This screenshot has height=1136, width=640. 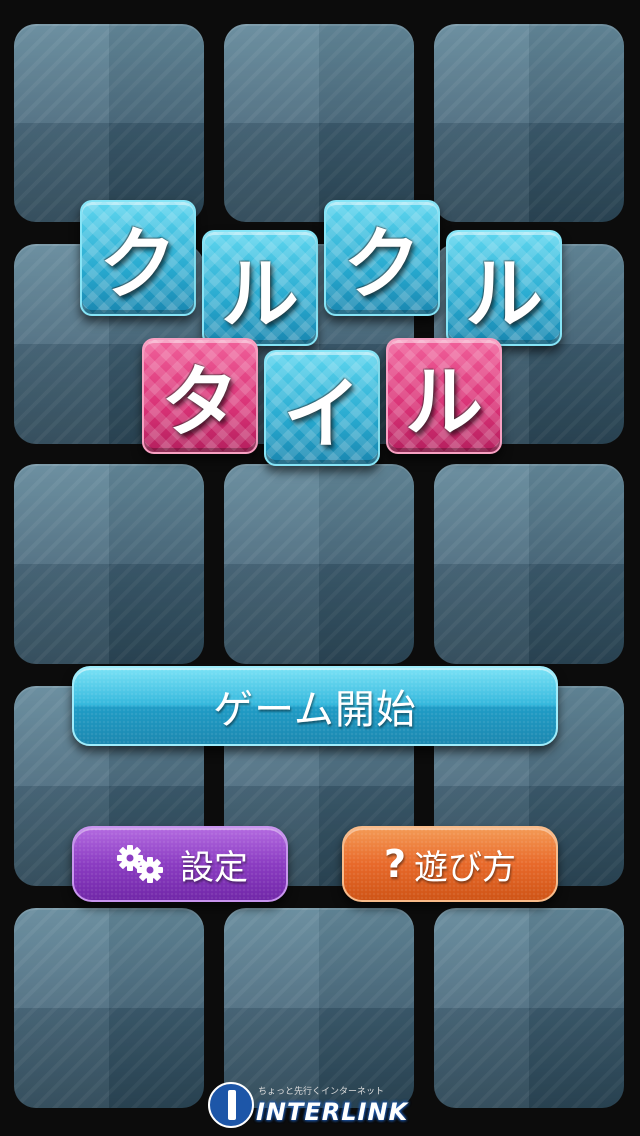 What do you see at coordinates (231, 1105) in the screenshot?
I see `interlink-mark-icon` at bounding box center [231, 1105].